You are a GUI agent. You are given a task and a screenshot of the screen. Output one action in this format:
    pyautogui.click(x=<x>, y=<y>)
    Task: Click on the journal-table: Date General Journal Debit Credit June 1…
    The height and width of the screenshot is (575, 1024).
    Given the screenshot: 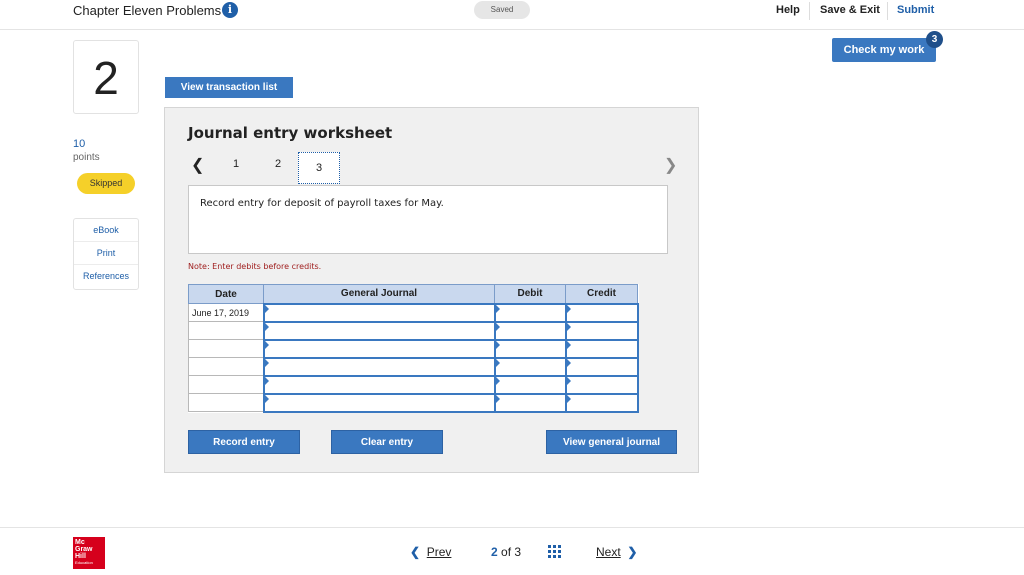 What is the action you would take?
    pyautogui.click(x=413, y=348)
    